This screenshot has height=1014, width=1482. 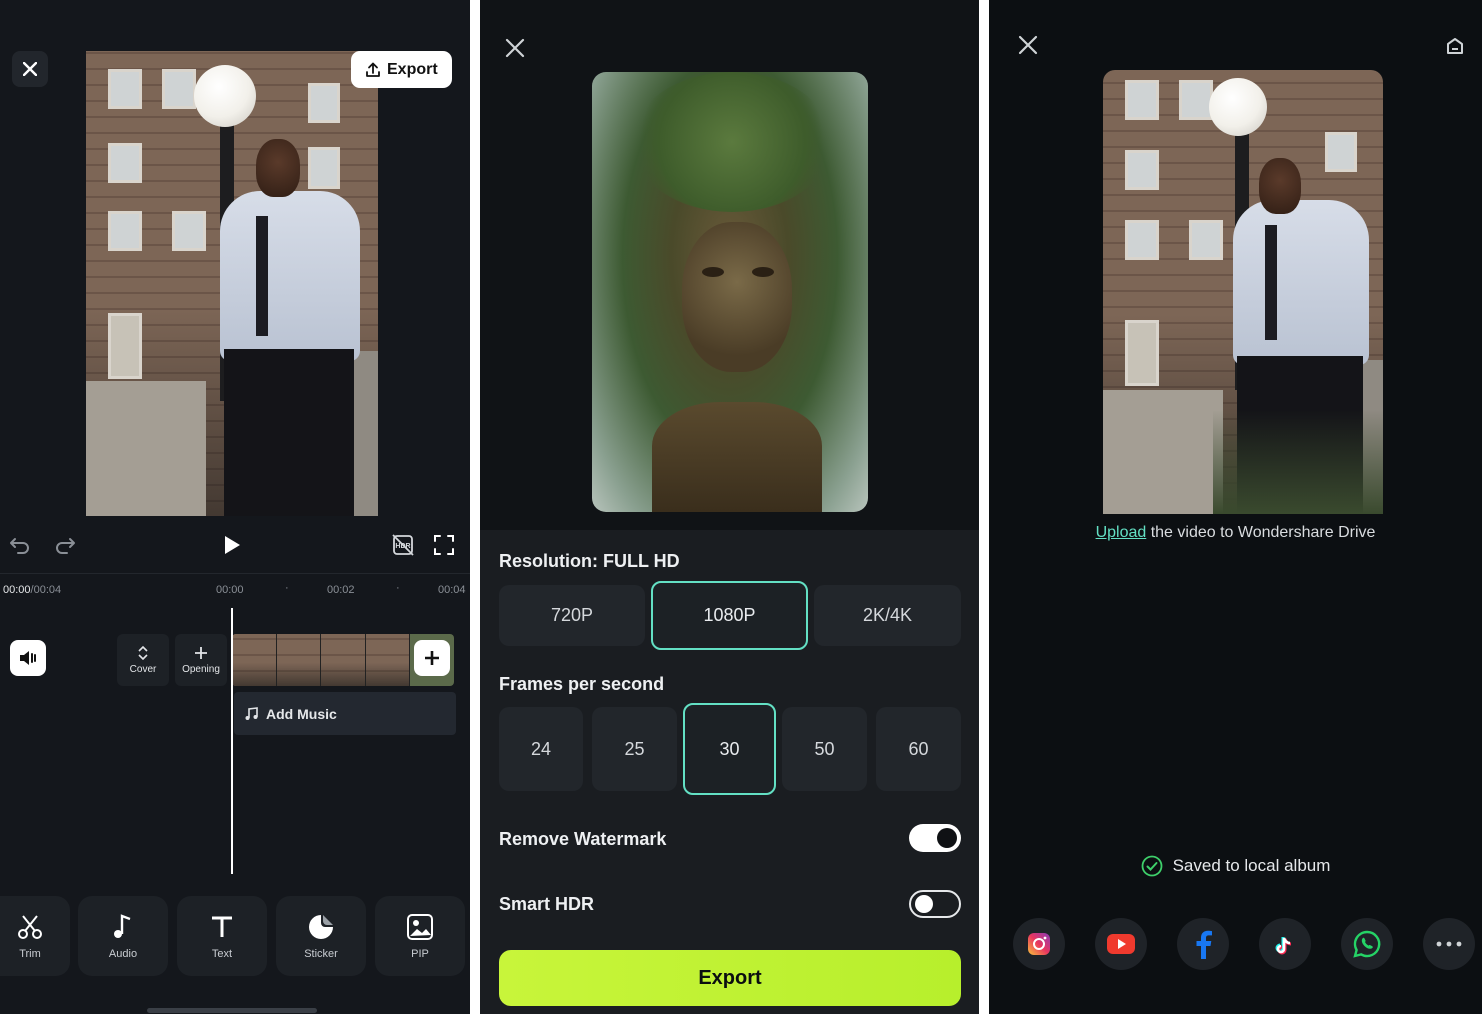 What do you see at coordinates (452, 590) in the screenshot?
I see `ruler-label: 00:04` at bounding box center [452, 590].